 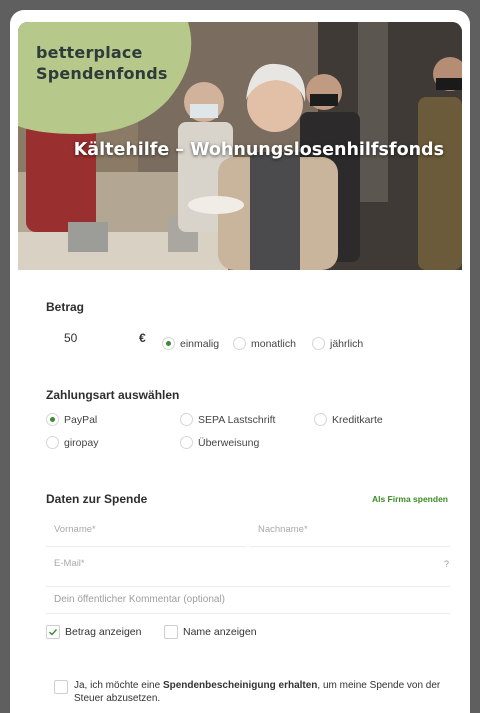 What do you see at coordinates (200, 343) in the screenshot?
I see `frequency-label: einmalig` at bounding box center [200, 343].